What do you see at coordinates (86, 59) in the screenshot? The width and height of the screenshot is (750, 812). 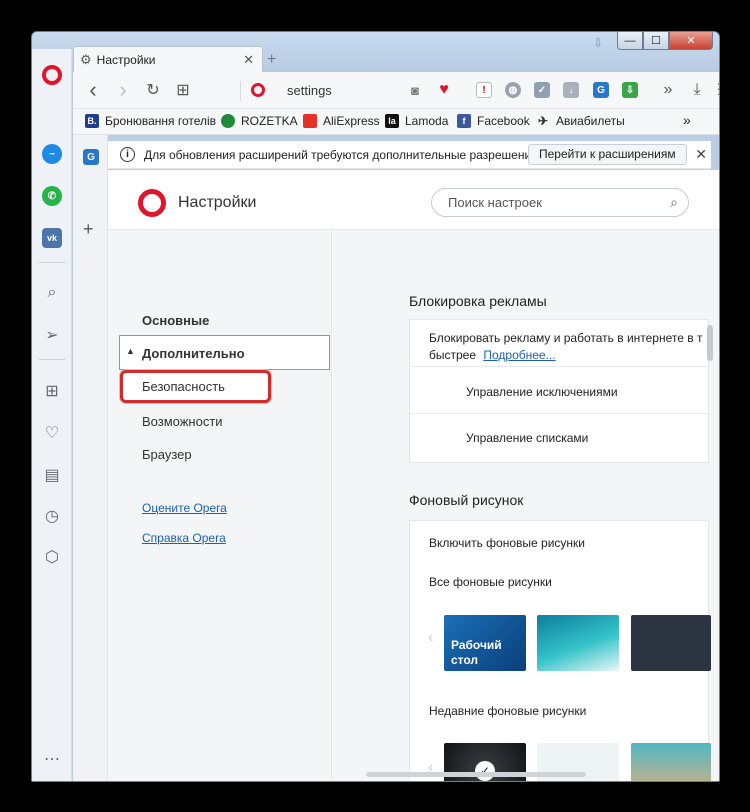 I see `gear-icon: ⚙` at bounding box center [86, 59].